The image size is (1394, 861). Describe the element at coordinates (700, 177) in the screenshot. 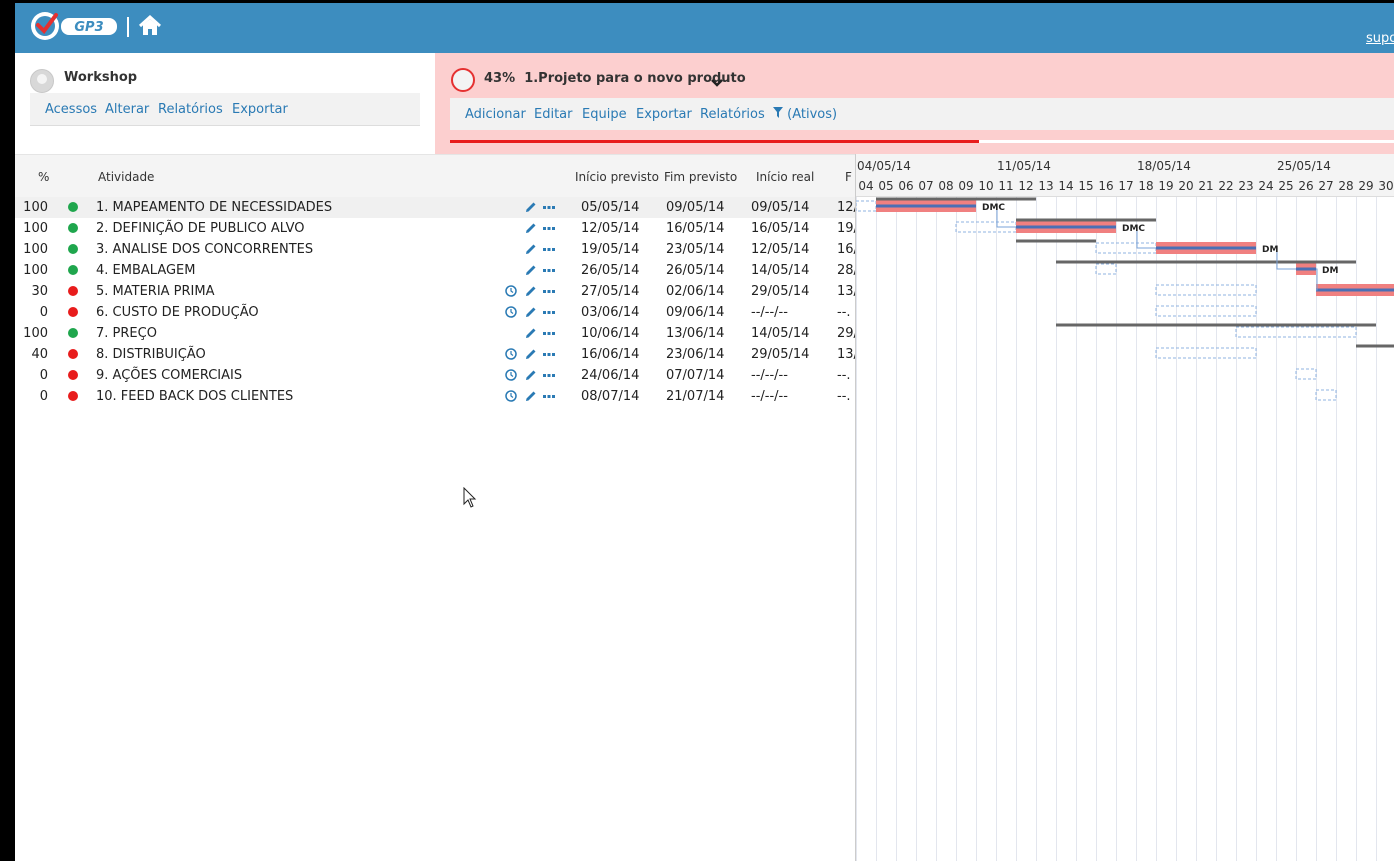

I see `col-header-planned-end: Fim previsto` at that location.